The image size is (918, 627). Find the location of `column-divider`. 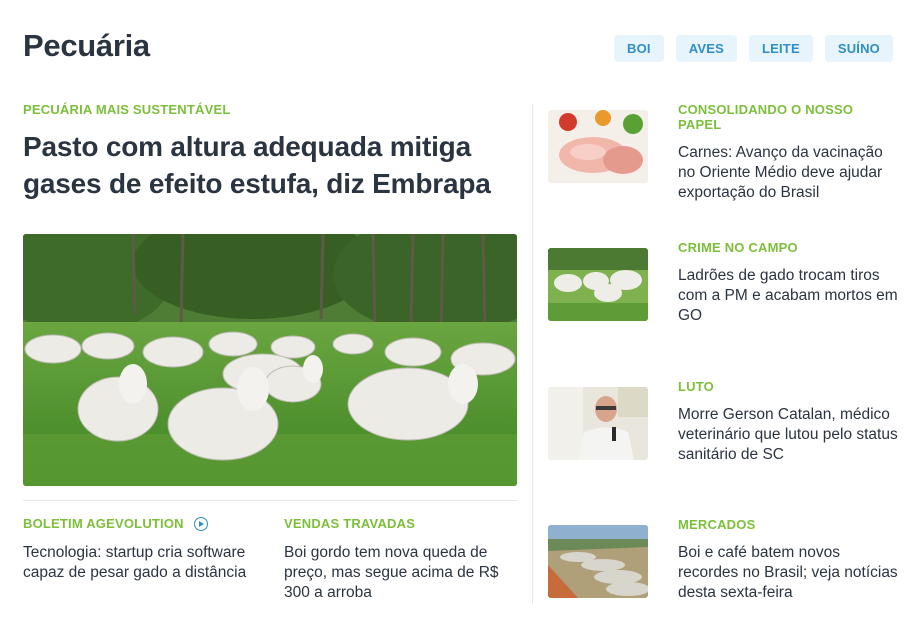

column-divider is located at coordinates (532, 354).